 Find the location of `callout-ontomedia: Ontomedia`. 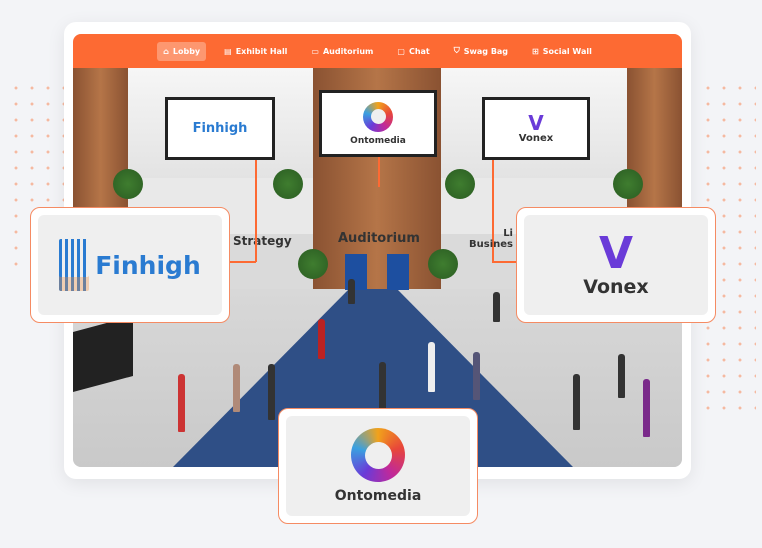

callout-ontomedia: Ontomedia is located at coordinates (378, 466).